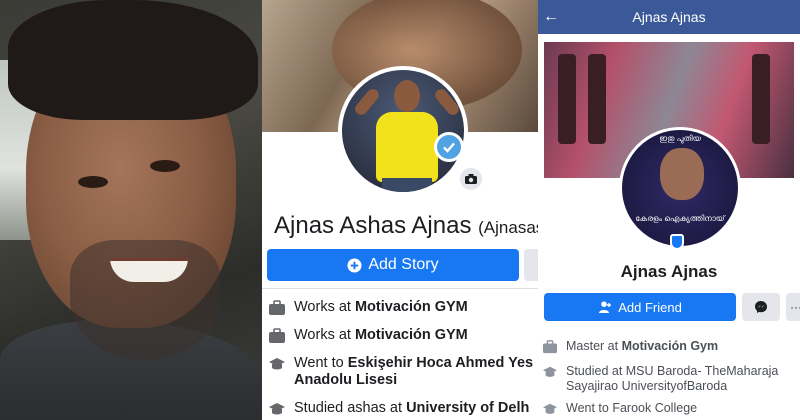  Describe the element at coordinates (551, 17) in the screenshot. I see `back-arrow-icon: ←` at that location.